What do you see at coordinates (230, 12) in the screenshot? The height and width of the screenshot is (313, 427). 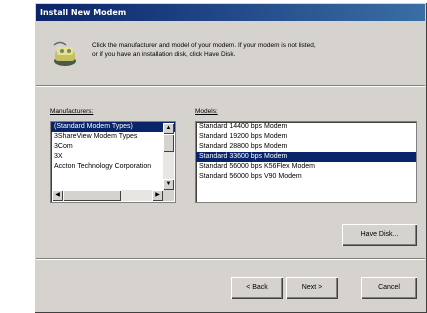 I see `title-bar: Install New Modem` at bounding box center [230, 12].